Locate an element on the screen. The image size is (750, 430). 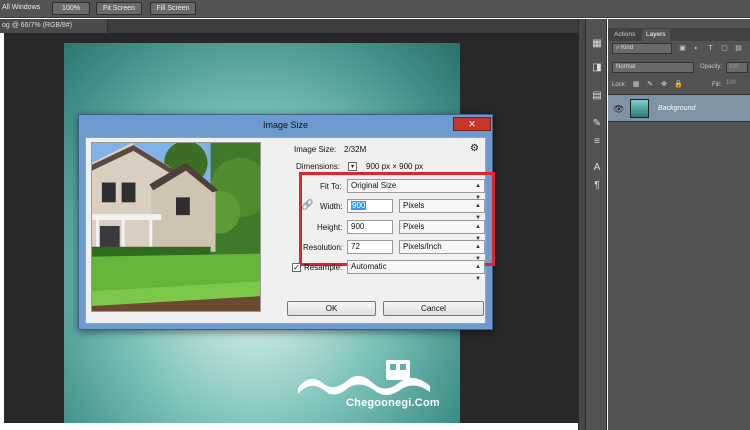
fit-screen-button: Fit Screen is located at coordinates (119, 8).